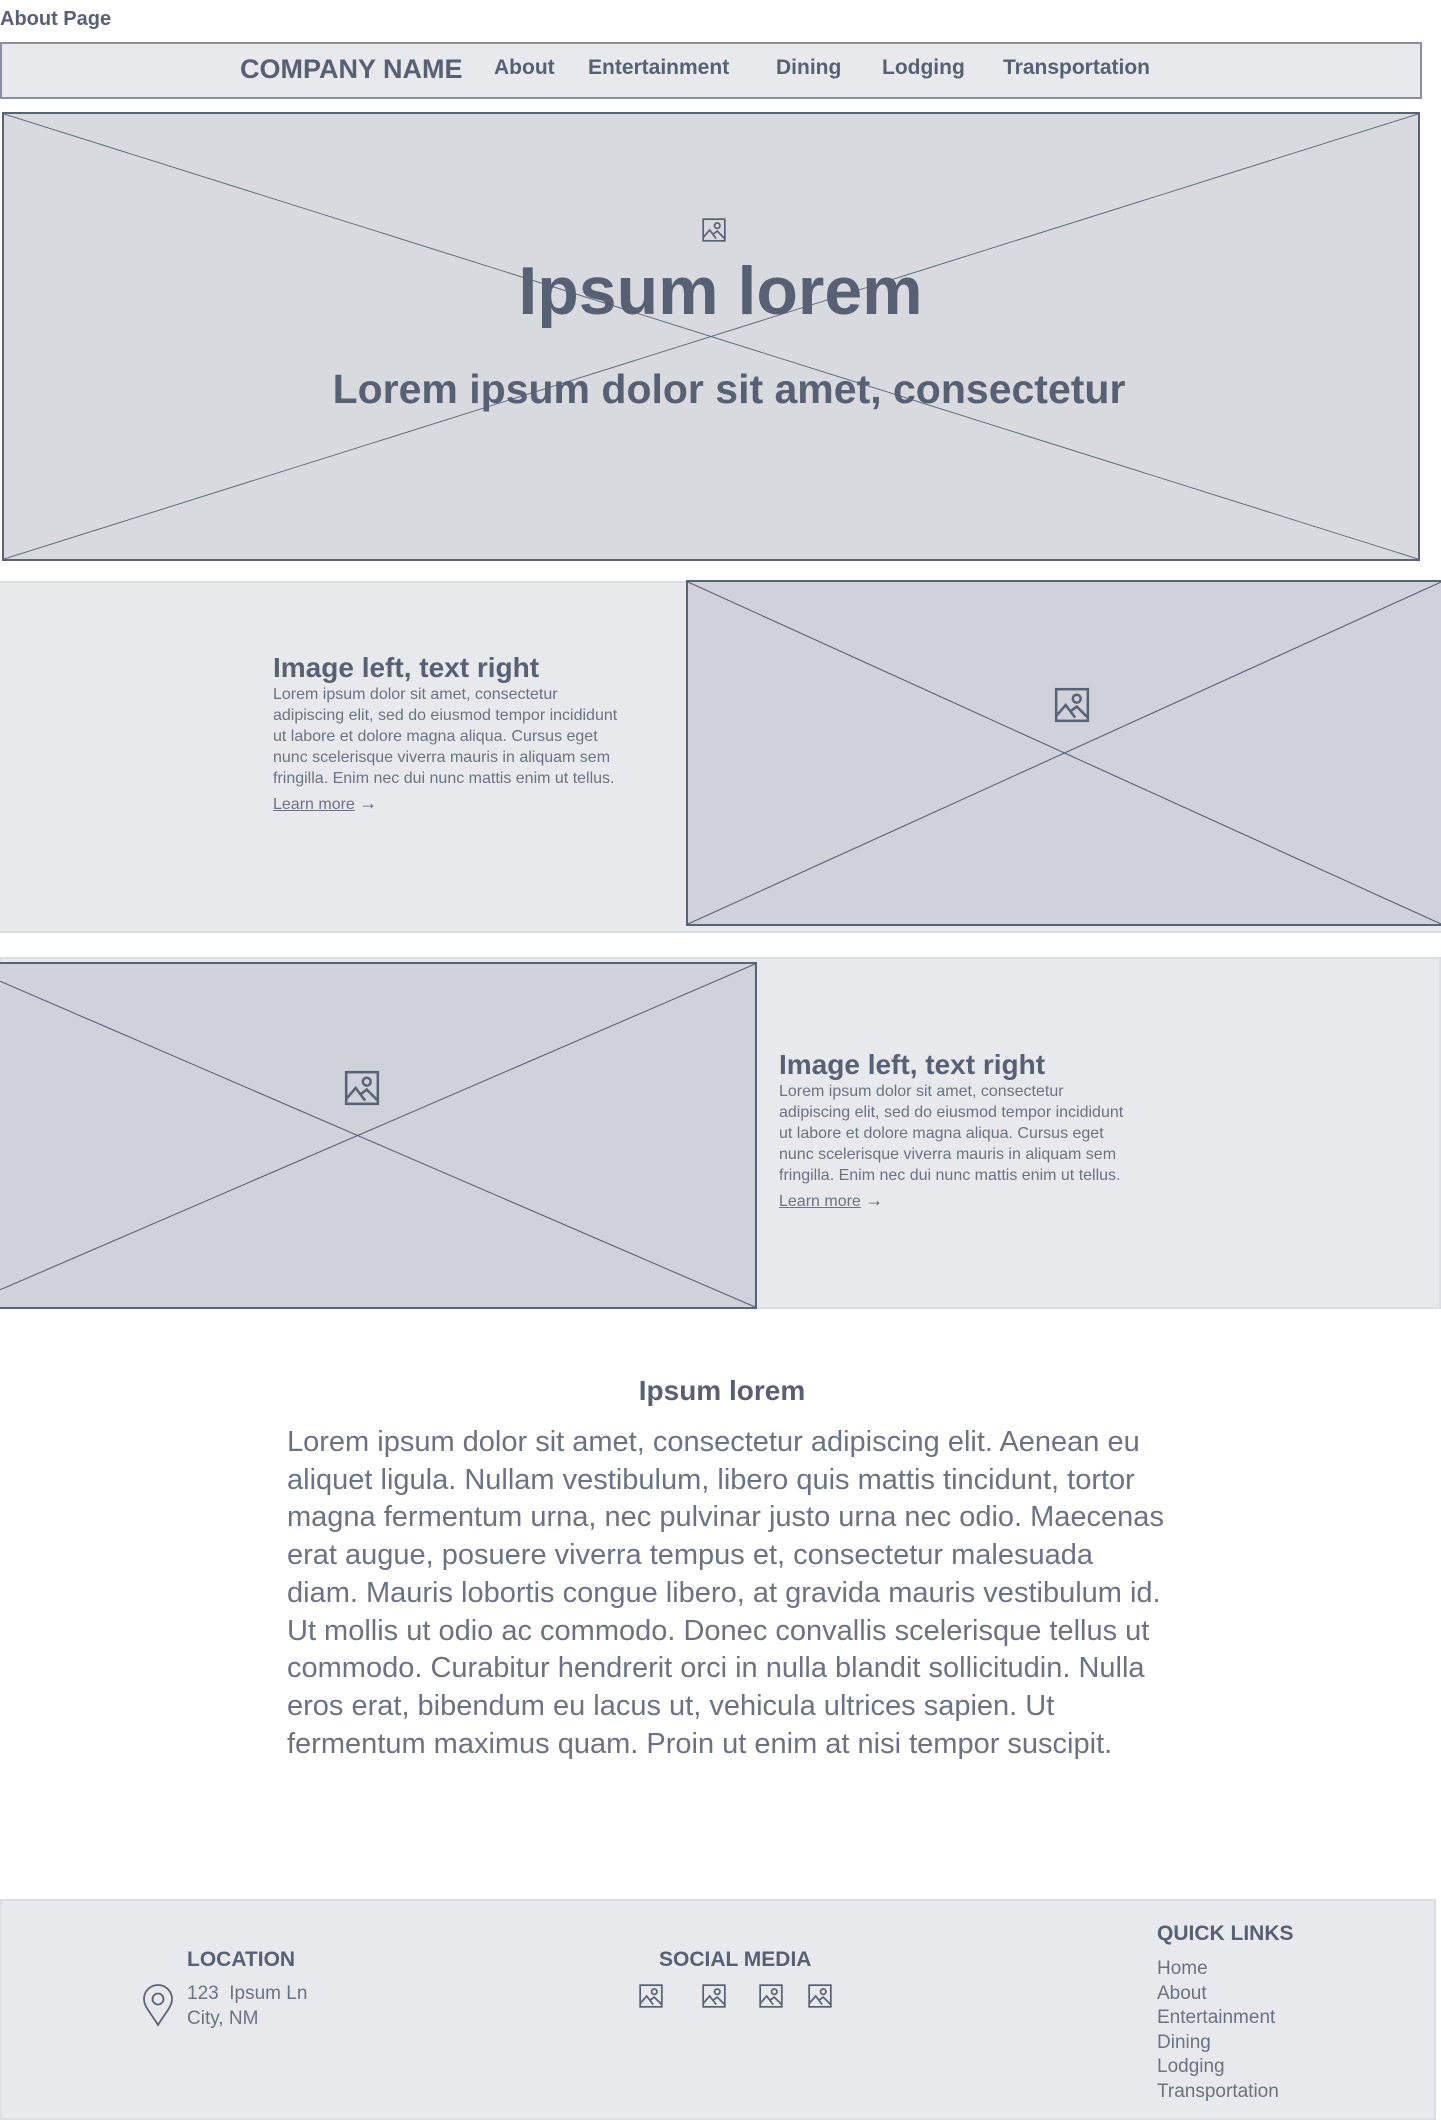 This screenshot has height=2120, width=1441. Describe the element at coordinates (351, 69) in the screenshot. I see `company-name: COMPANY NAME` at that location.